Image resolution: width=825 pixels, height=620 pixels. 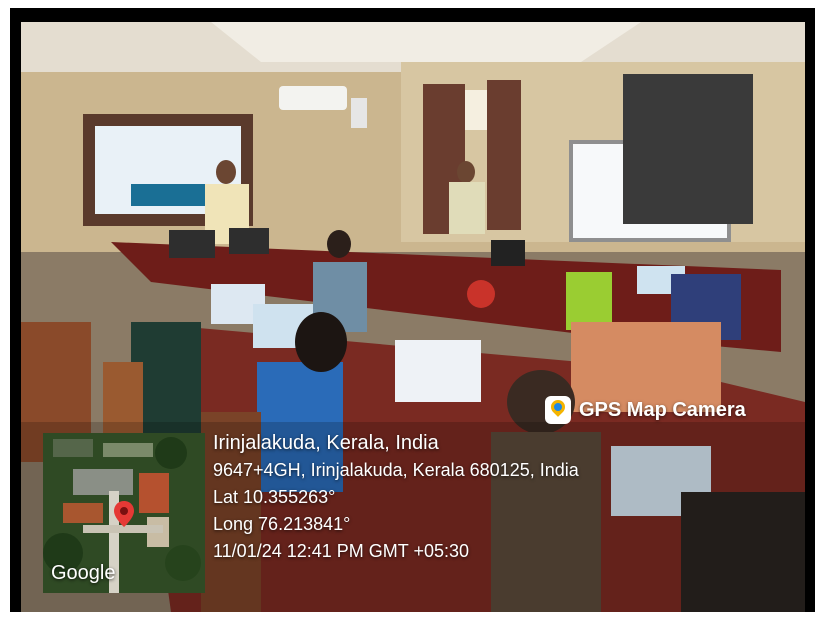 What do you see at coordinates (341, 551) in the screenshot?
I see `location-timestamp: 11/01/24 12:41 PM GMT +05:30` at bounding box center [341, 551].